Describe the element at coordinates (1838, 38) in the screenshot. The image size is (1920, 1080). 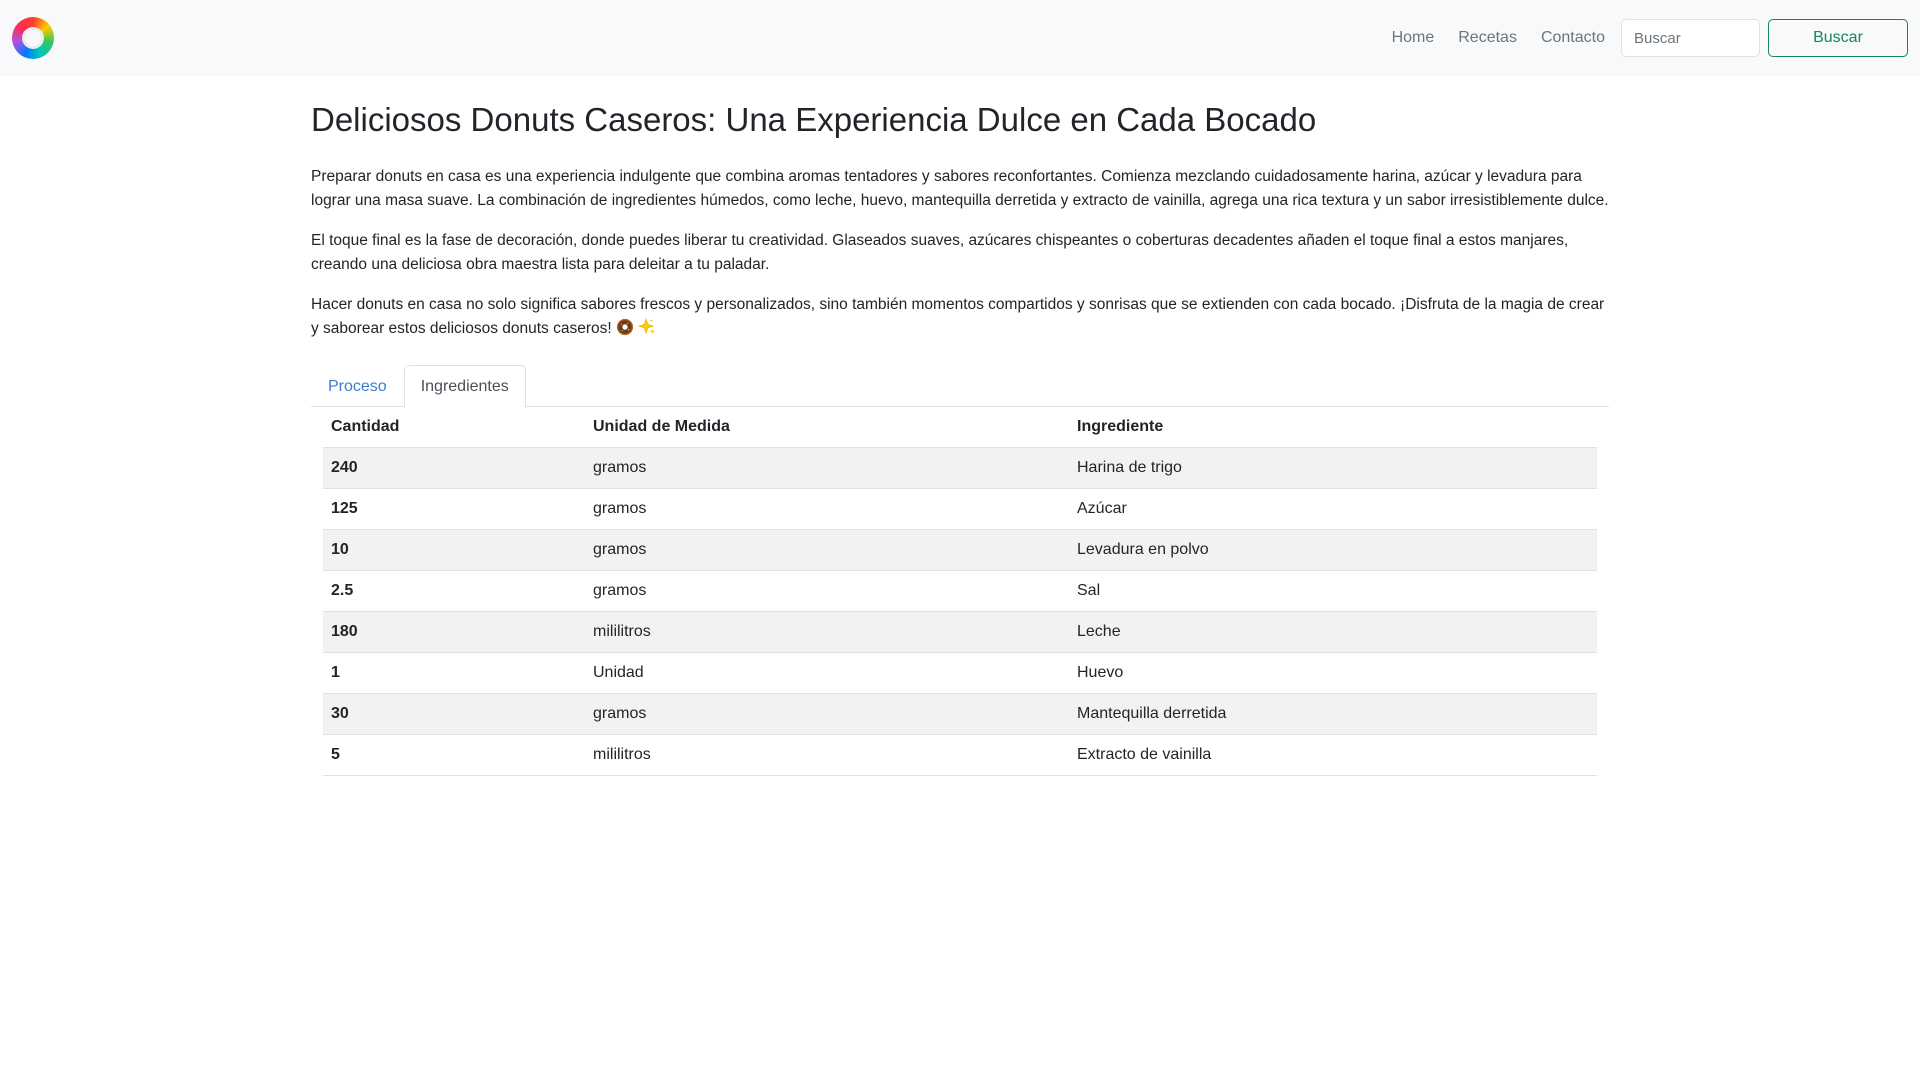
I see `search-button: Buscar` at that location.